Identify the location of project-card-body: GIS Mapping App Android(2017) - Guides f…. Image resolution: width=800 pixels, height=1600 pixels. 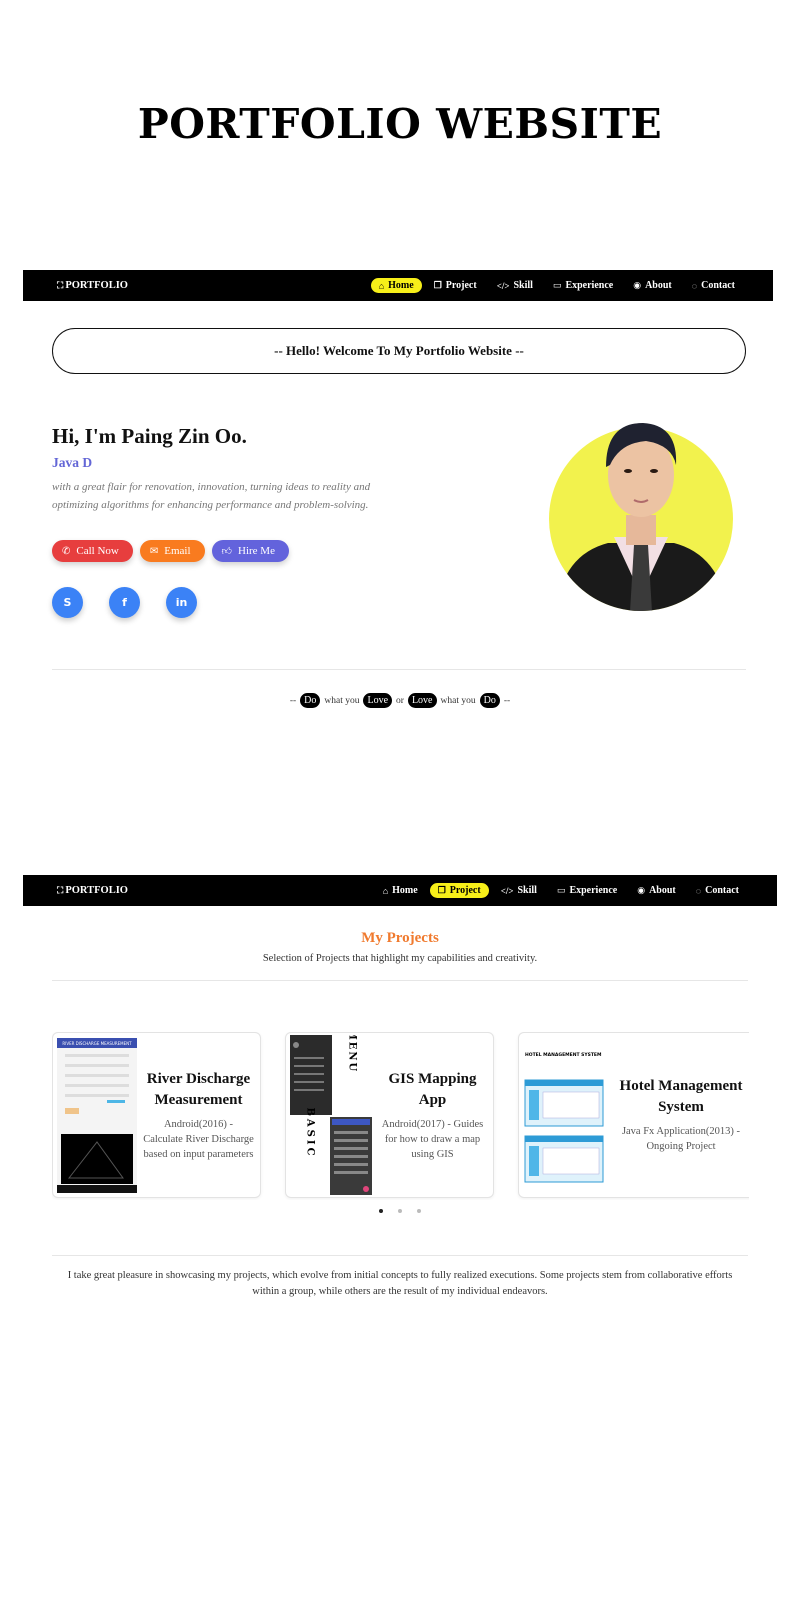
(432, 1115).